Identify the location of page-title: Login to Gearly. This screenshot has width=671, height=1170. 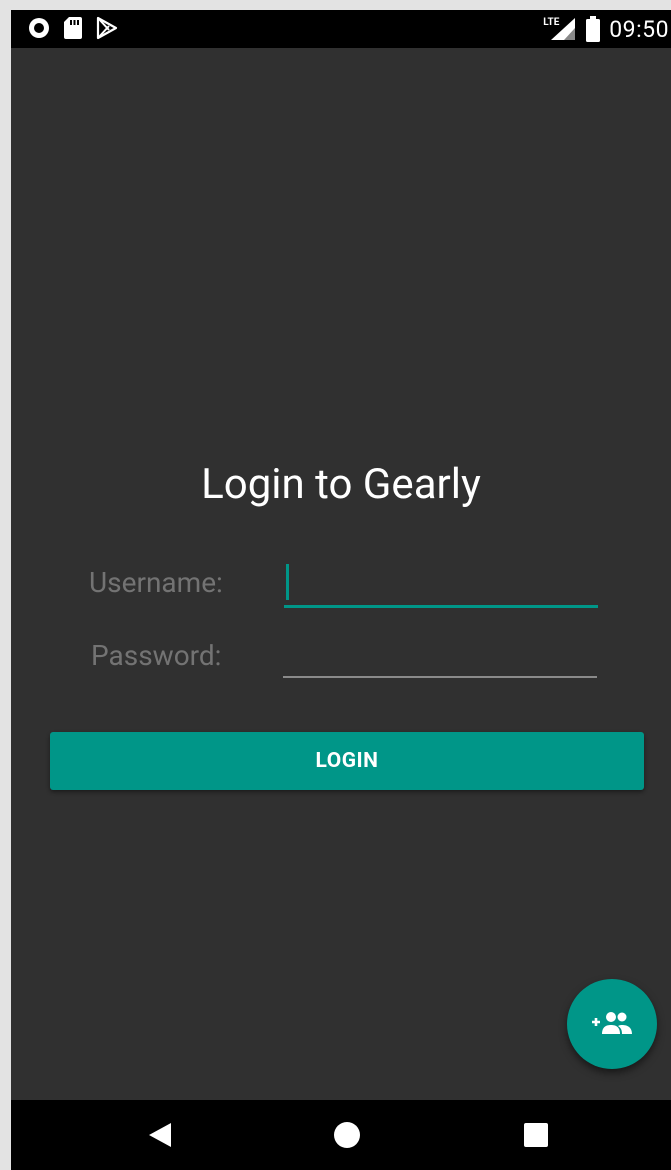
(341, 484).